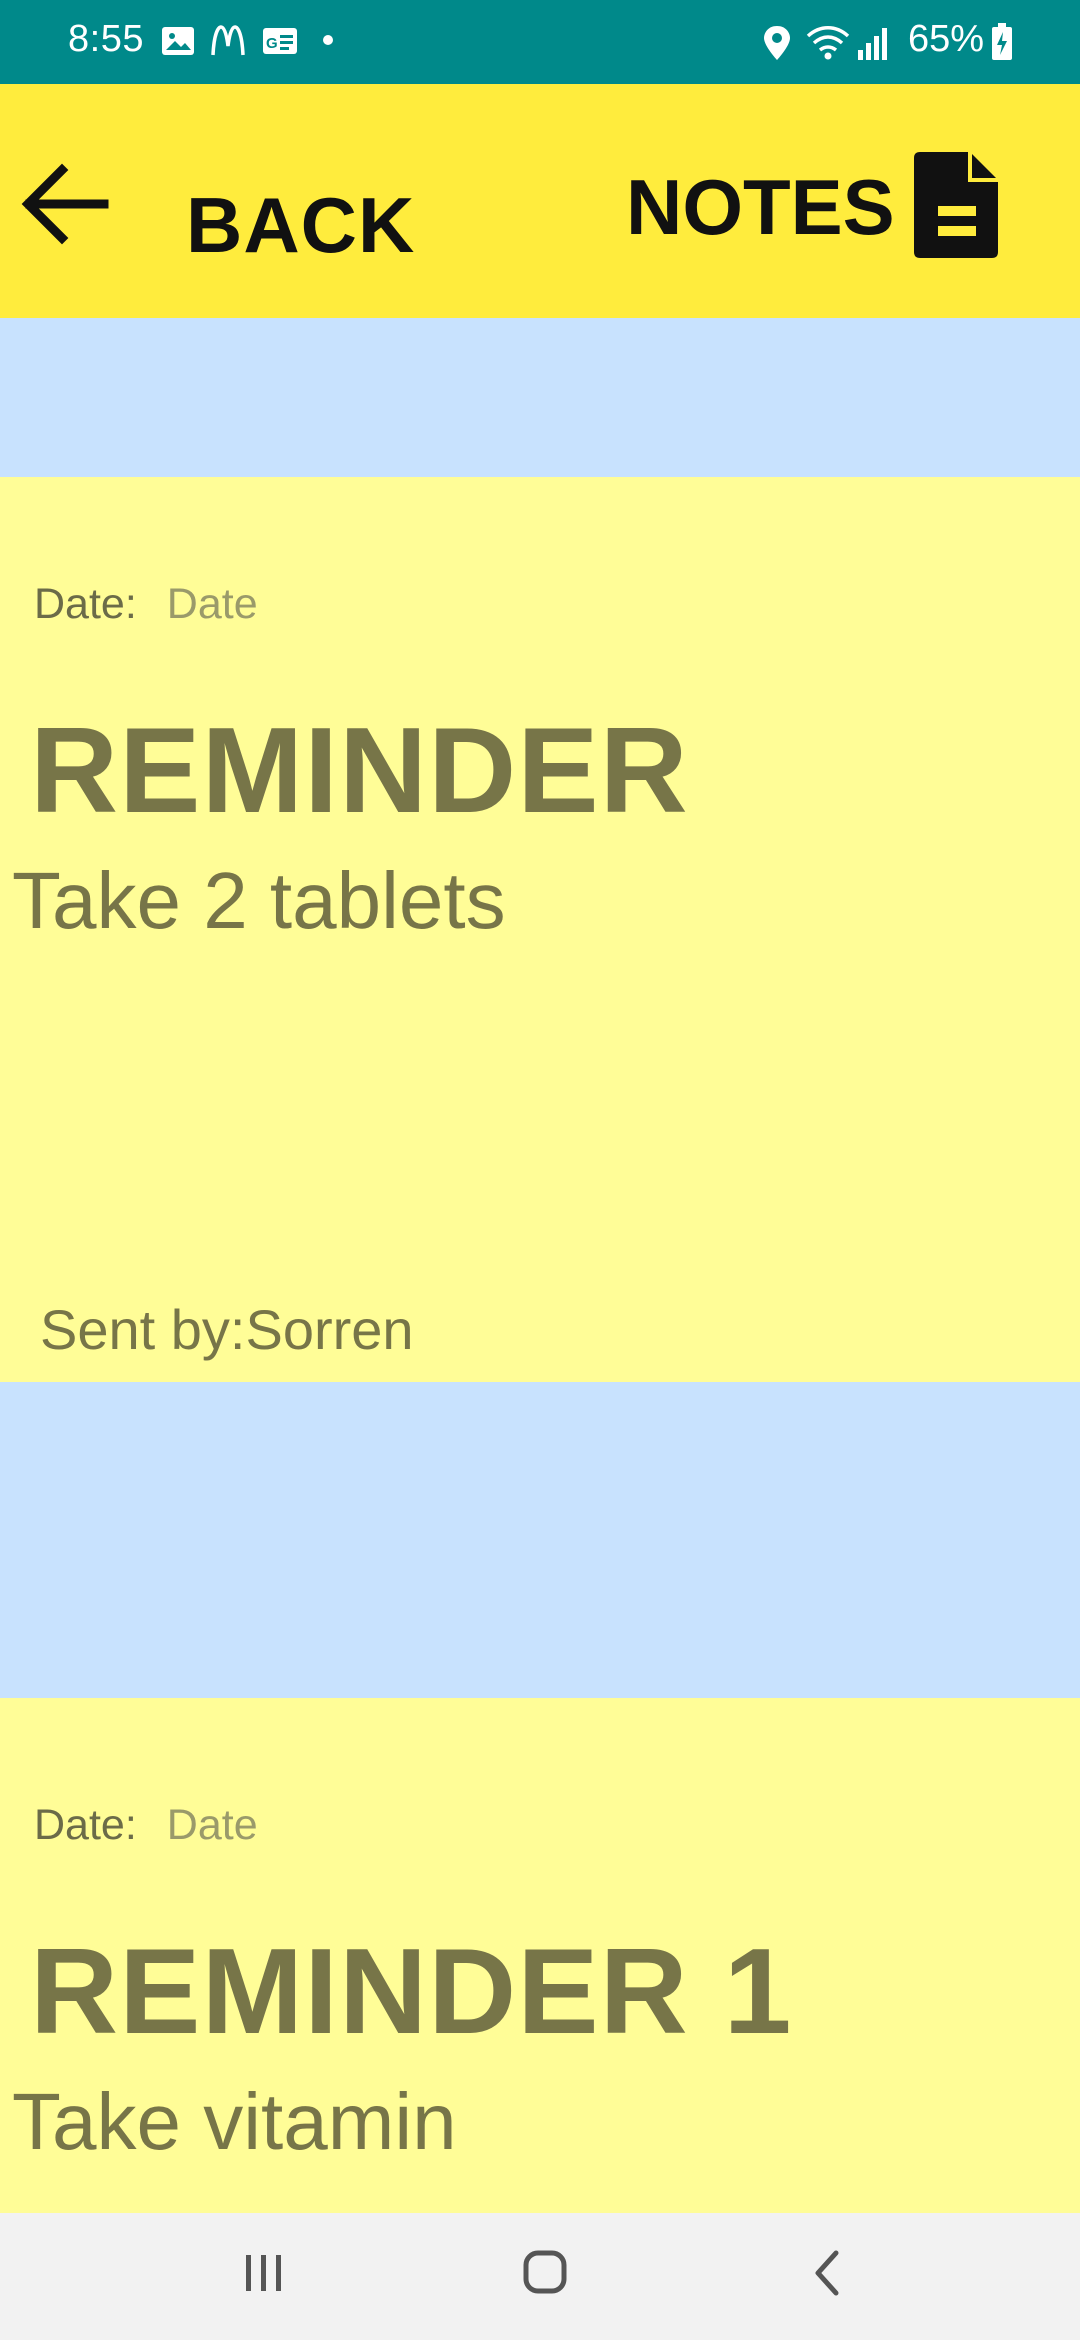  Describe the element at coordinates (760, 207) in the screenshot. I see `page-title: NOTES` at that location.